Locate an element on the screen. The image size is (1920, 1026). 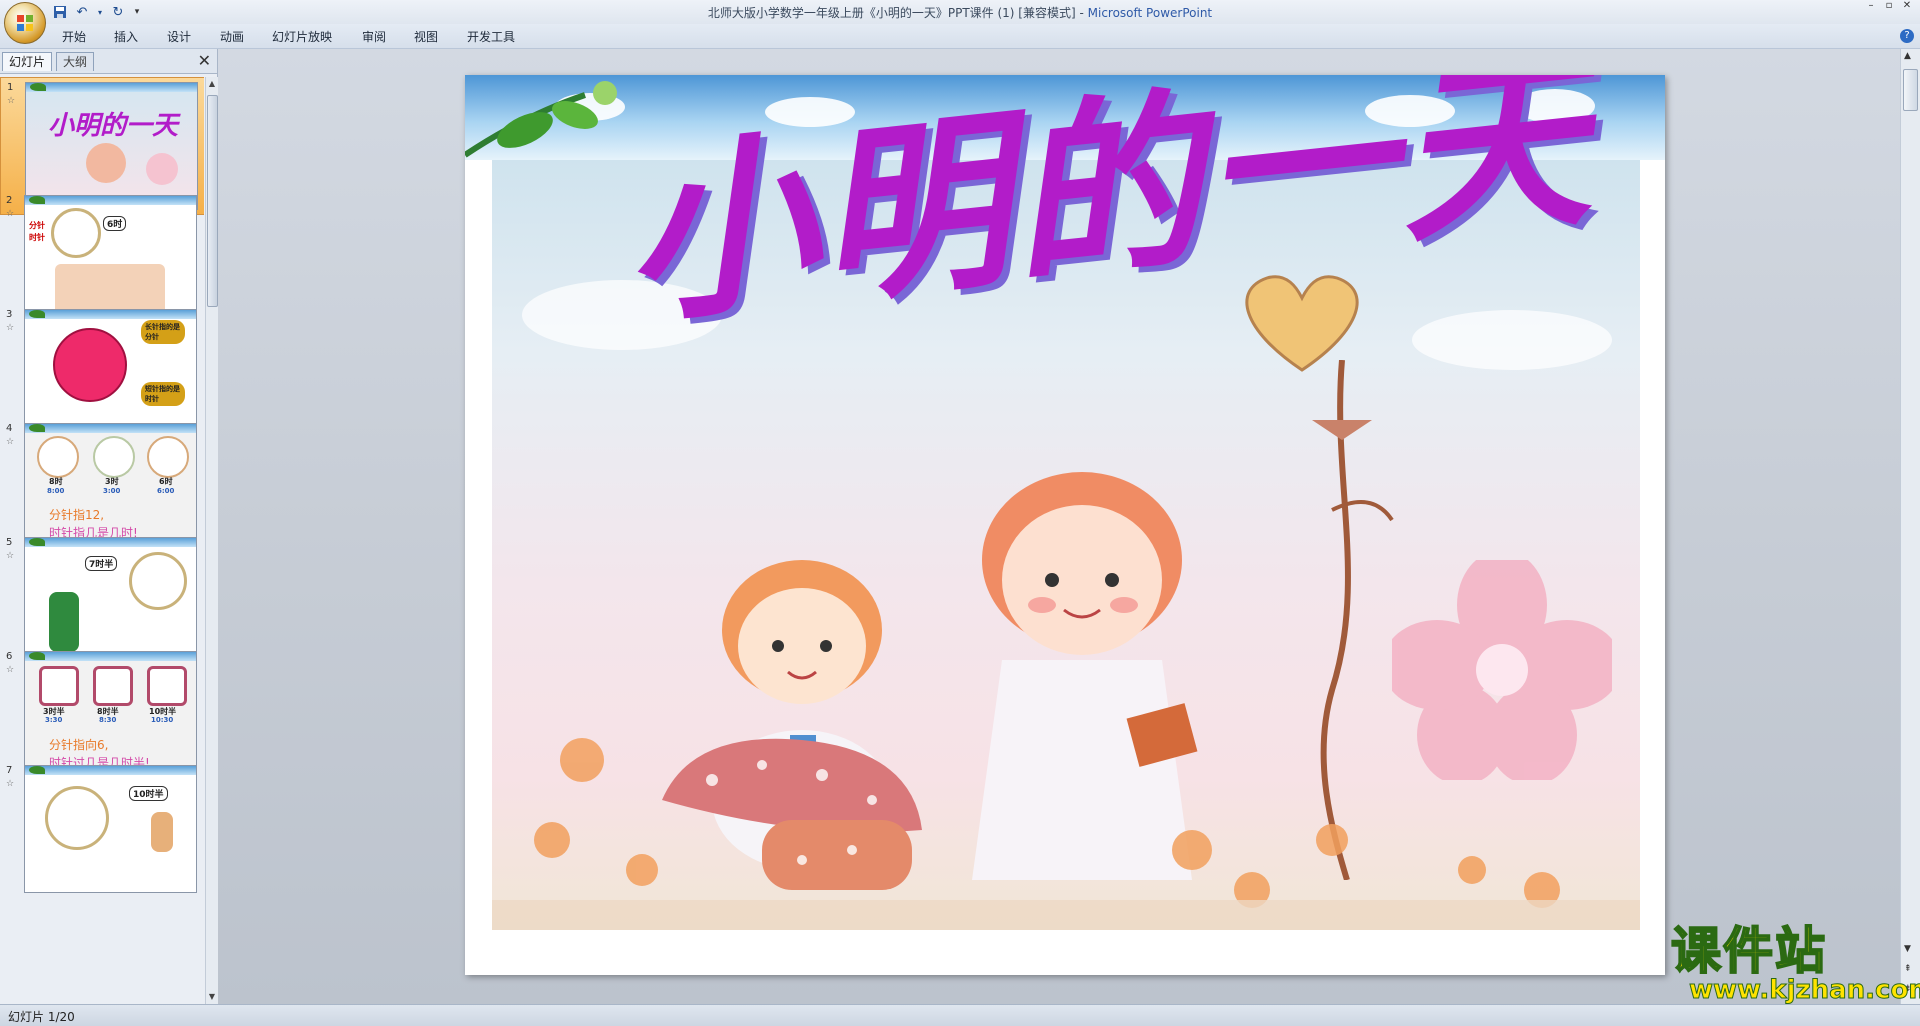
long-hand-bubble: 长针指的是分针 is located at coordinates (163, 332).